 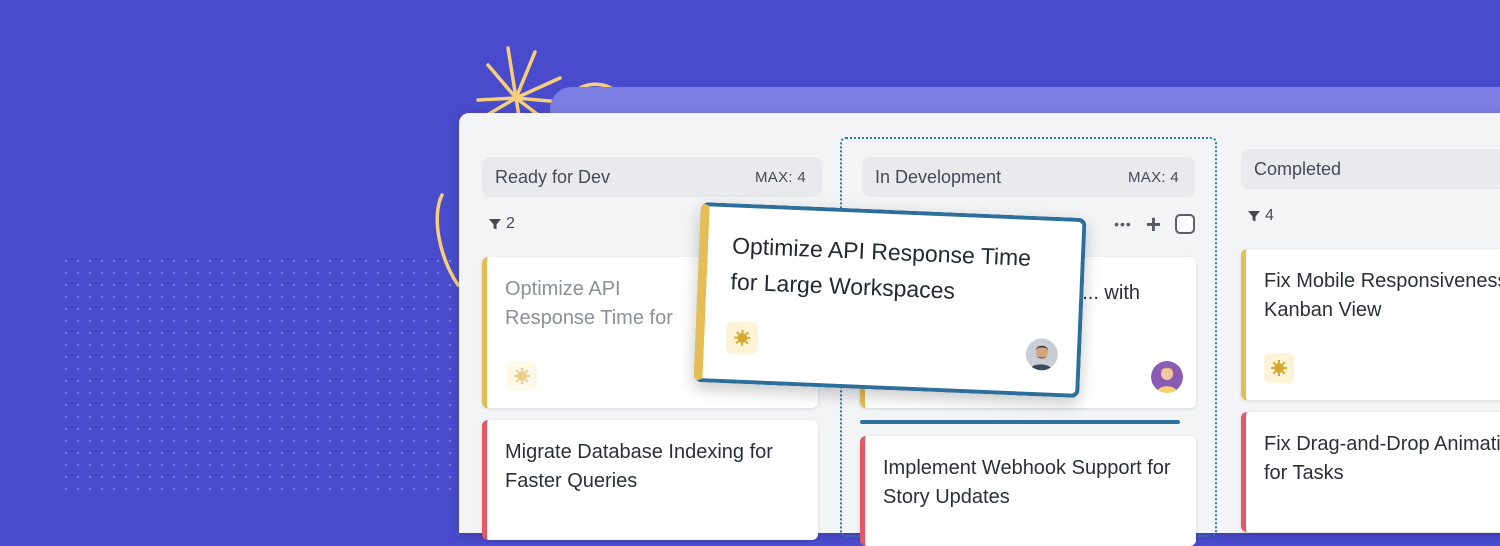 I want to click on more-options-icon: •••, so click(x=1123, y=224).